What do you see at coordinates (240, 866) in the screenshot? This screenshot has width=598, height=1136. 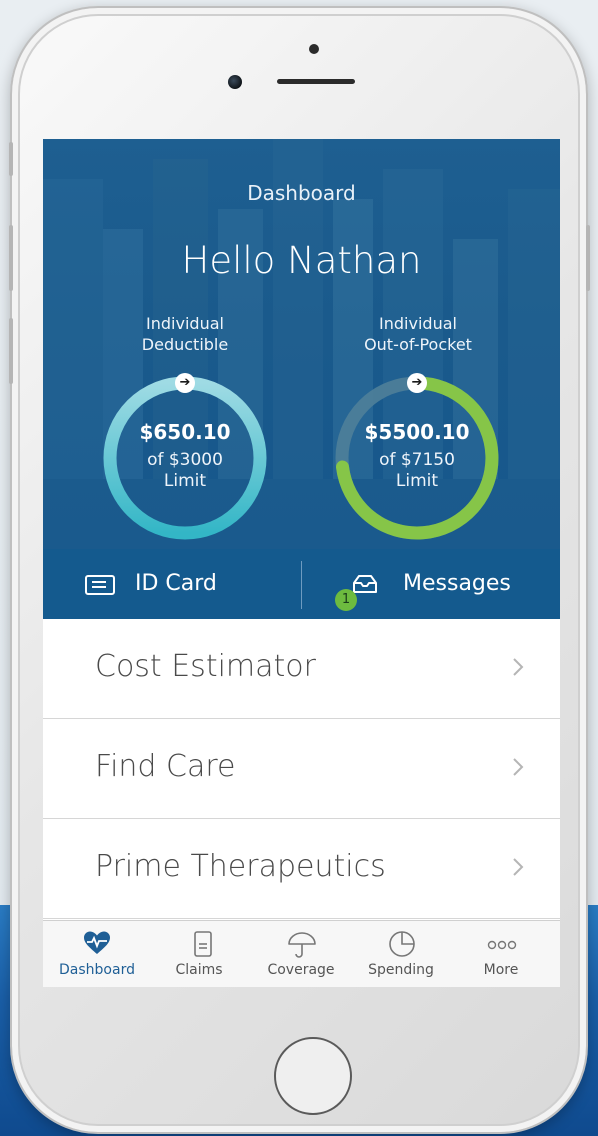 I see `menu-item-label: Prime Therapeutics` at bounding box center [240, 866].